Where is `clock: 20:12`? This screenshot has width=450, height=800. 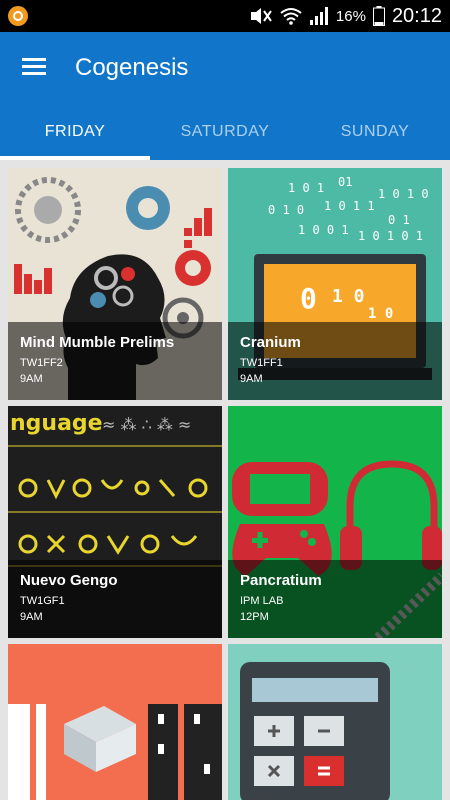
clock: 20:12 is located at coordinates (416, 15).